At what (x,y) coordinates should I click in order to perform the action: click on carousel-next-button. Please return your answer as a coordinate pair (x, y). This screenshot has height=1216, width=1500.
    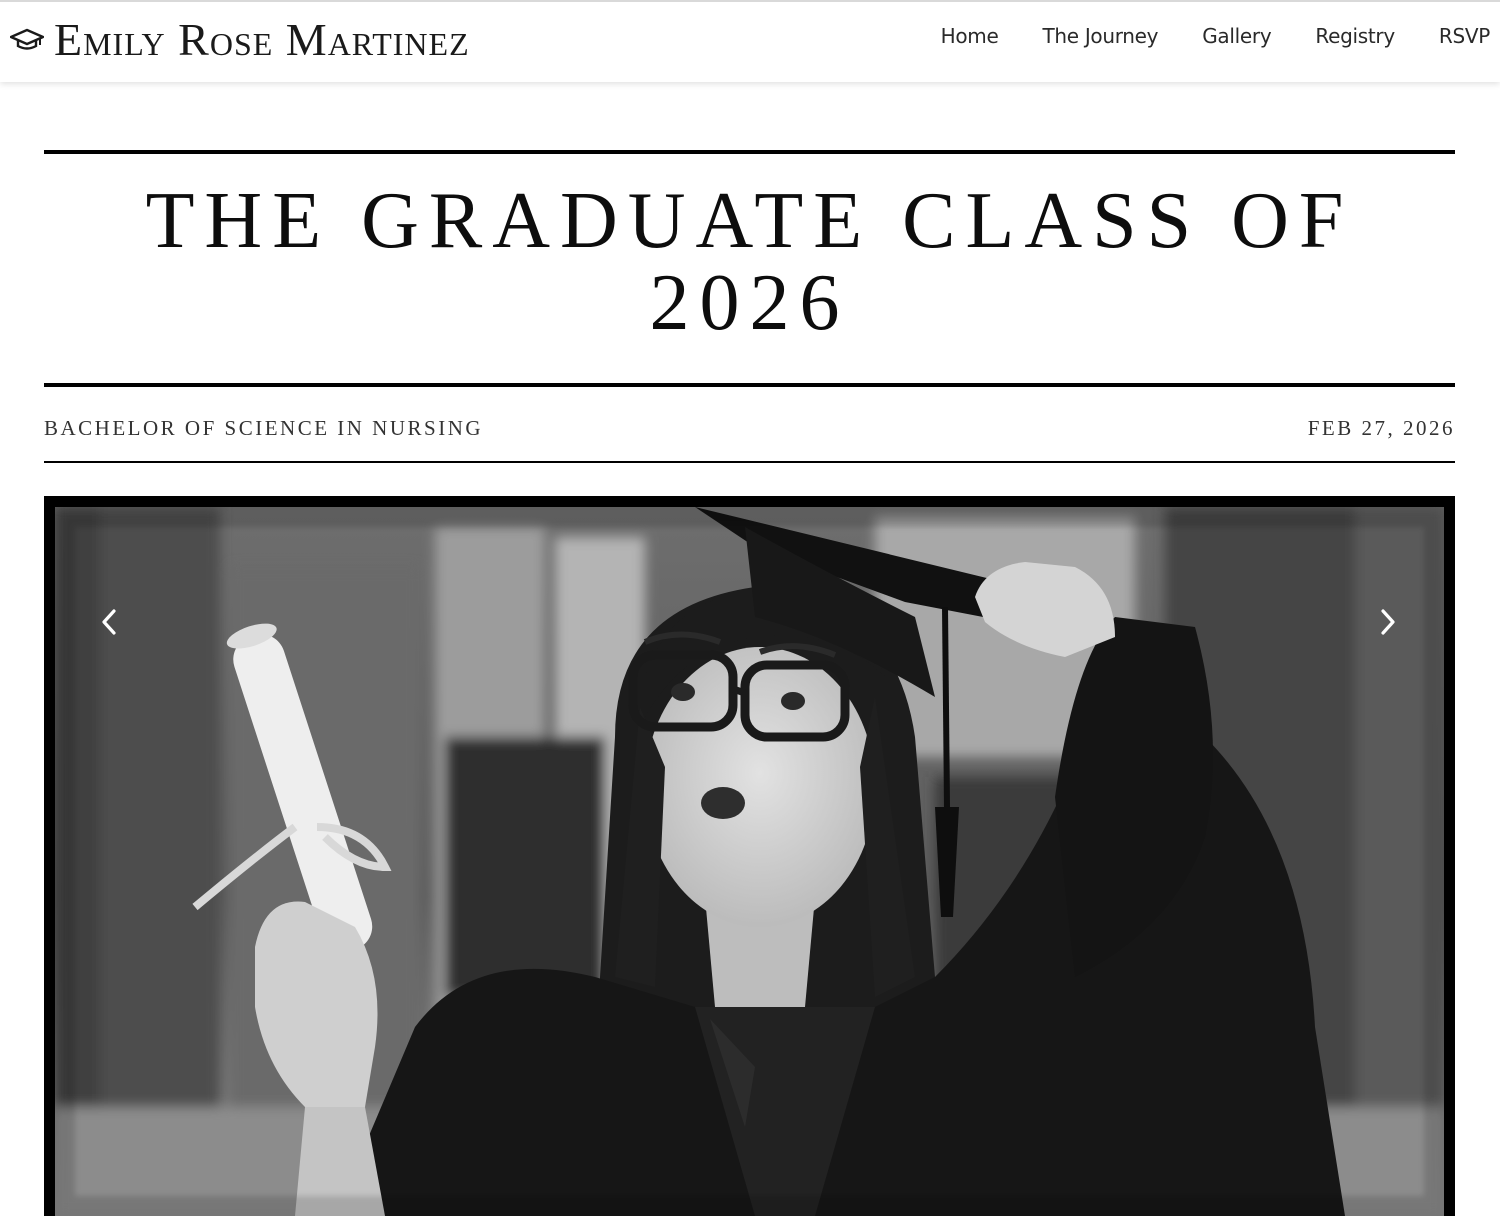
    Looking at the image, I should click on (1388, 622).